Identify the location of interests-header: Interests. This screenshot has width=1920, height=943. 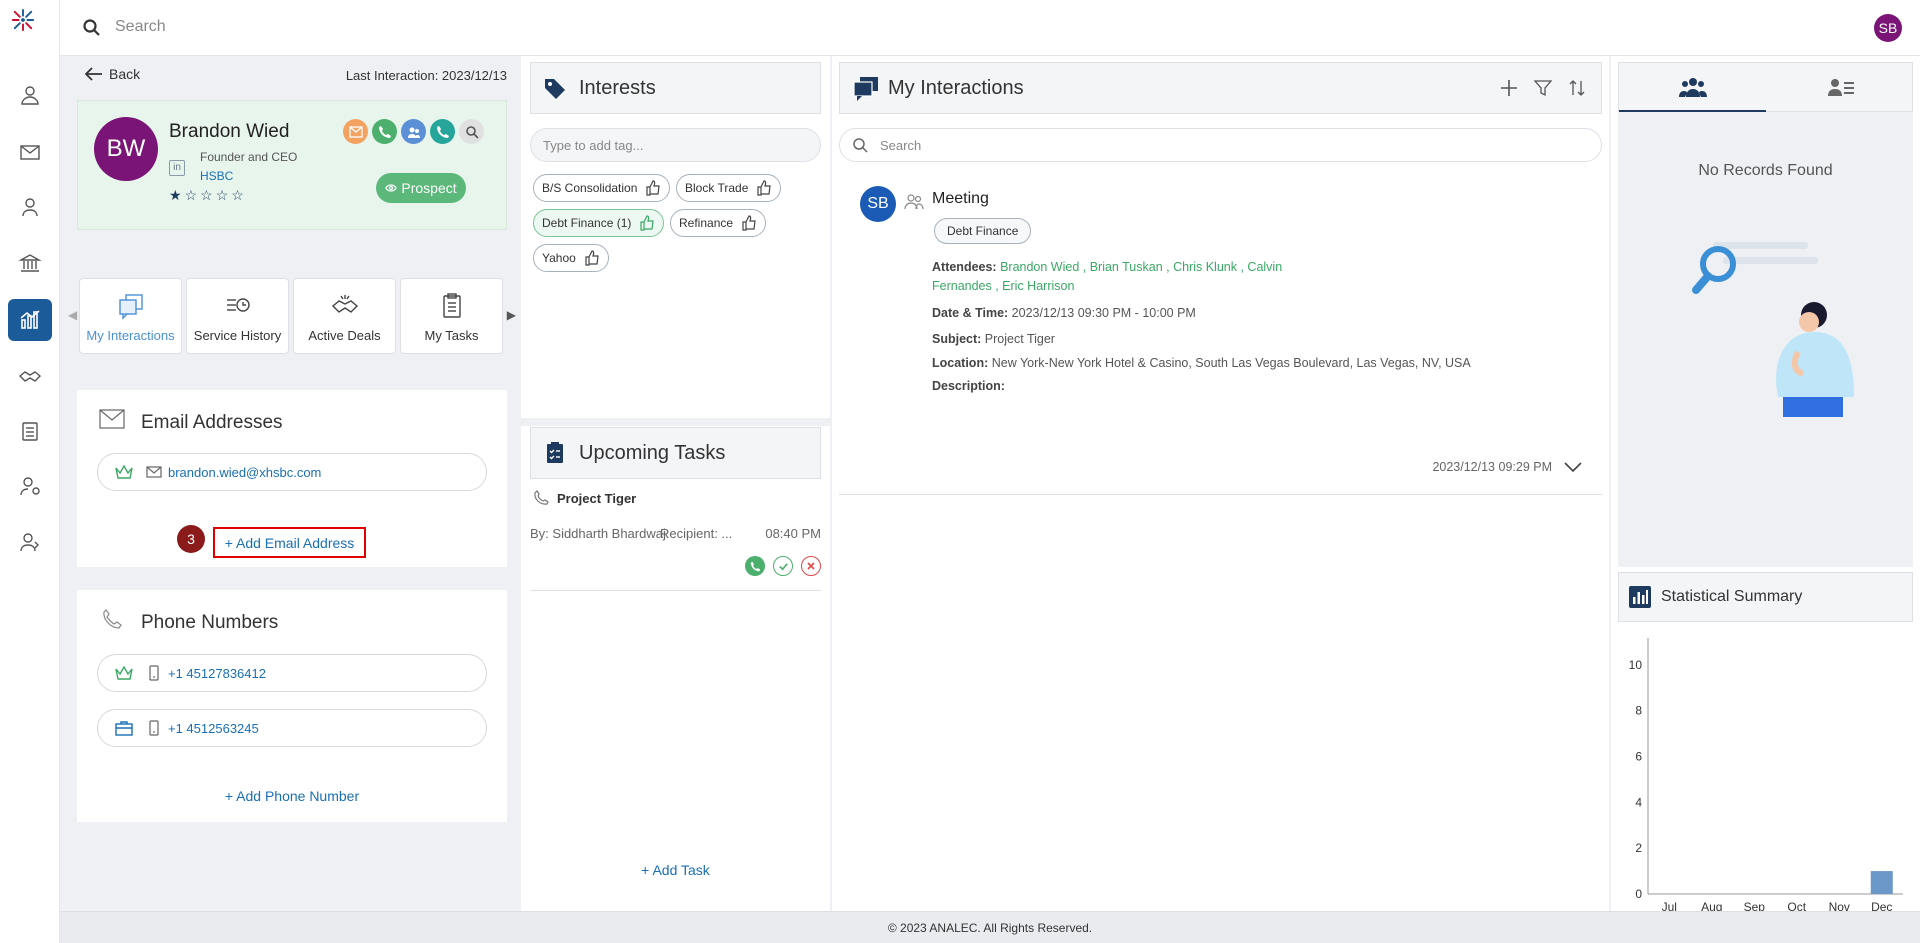
(675, 88).